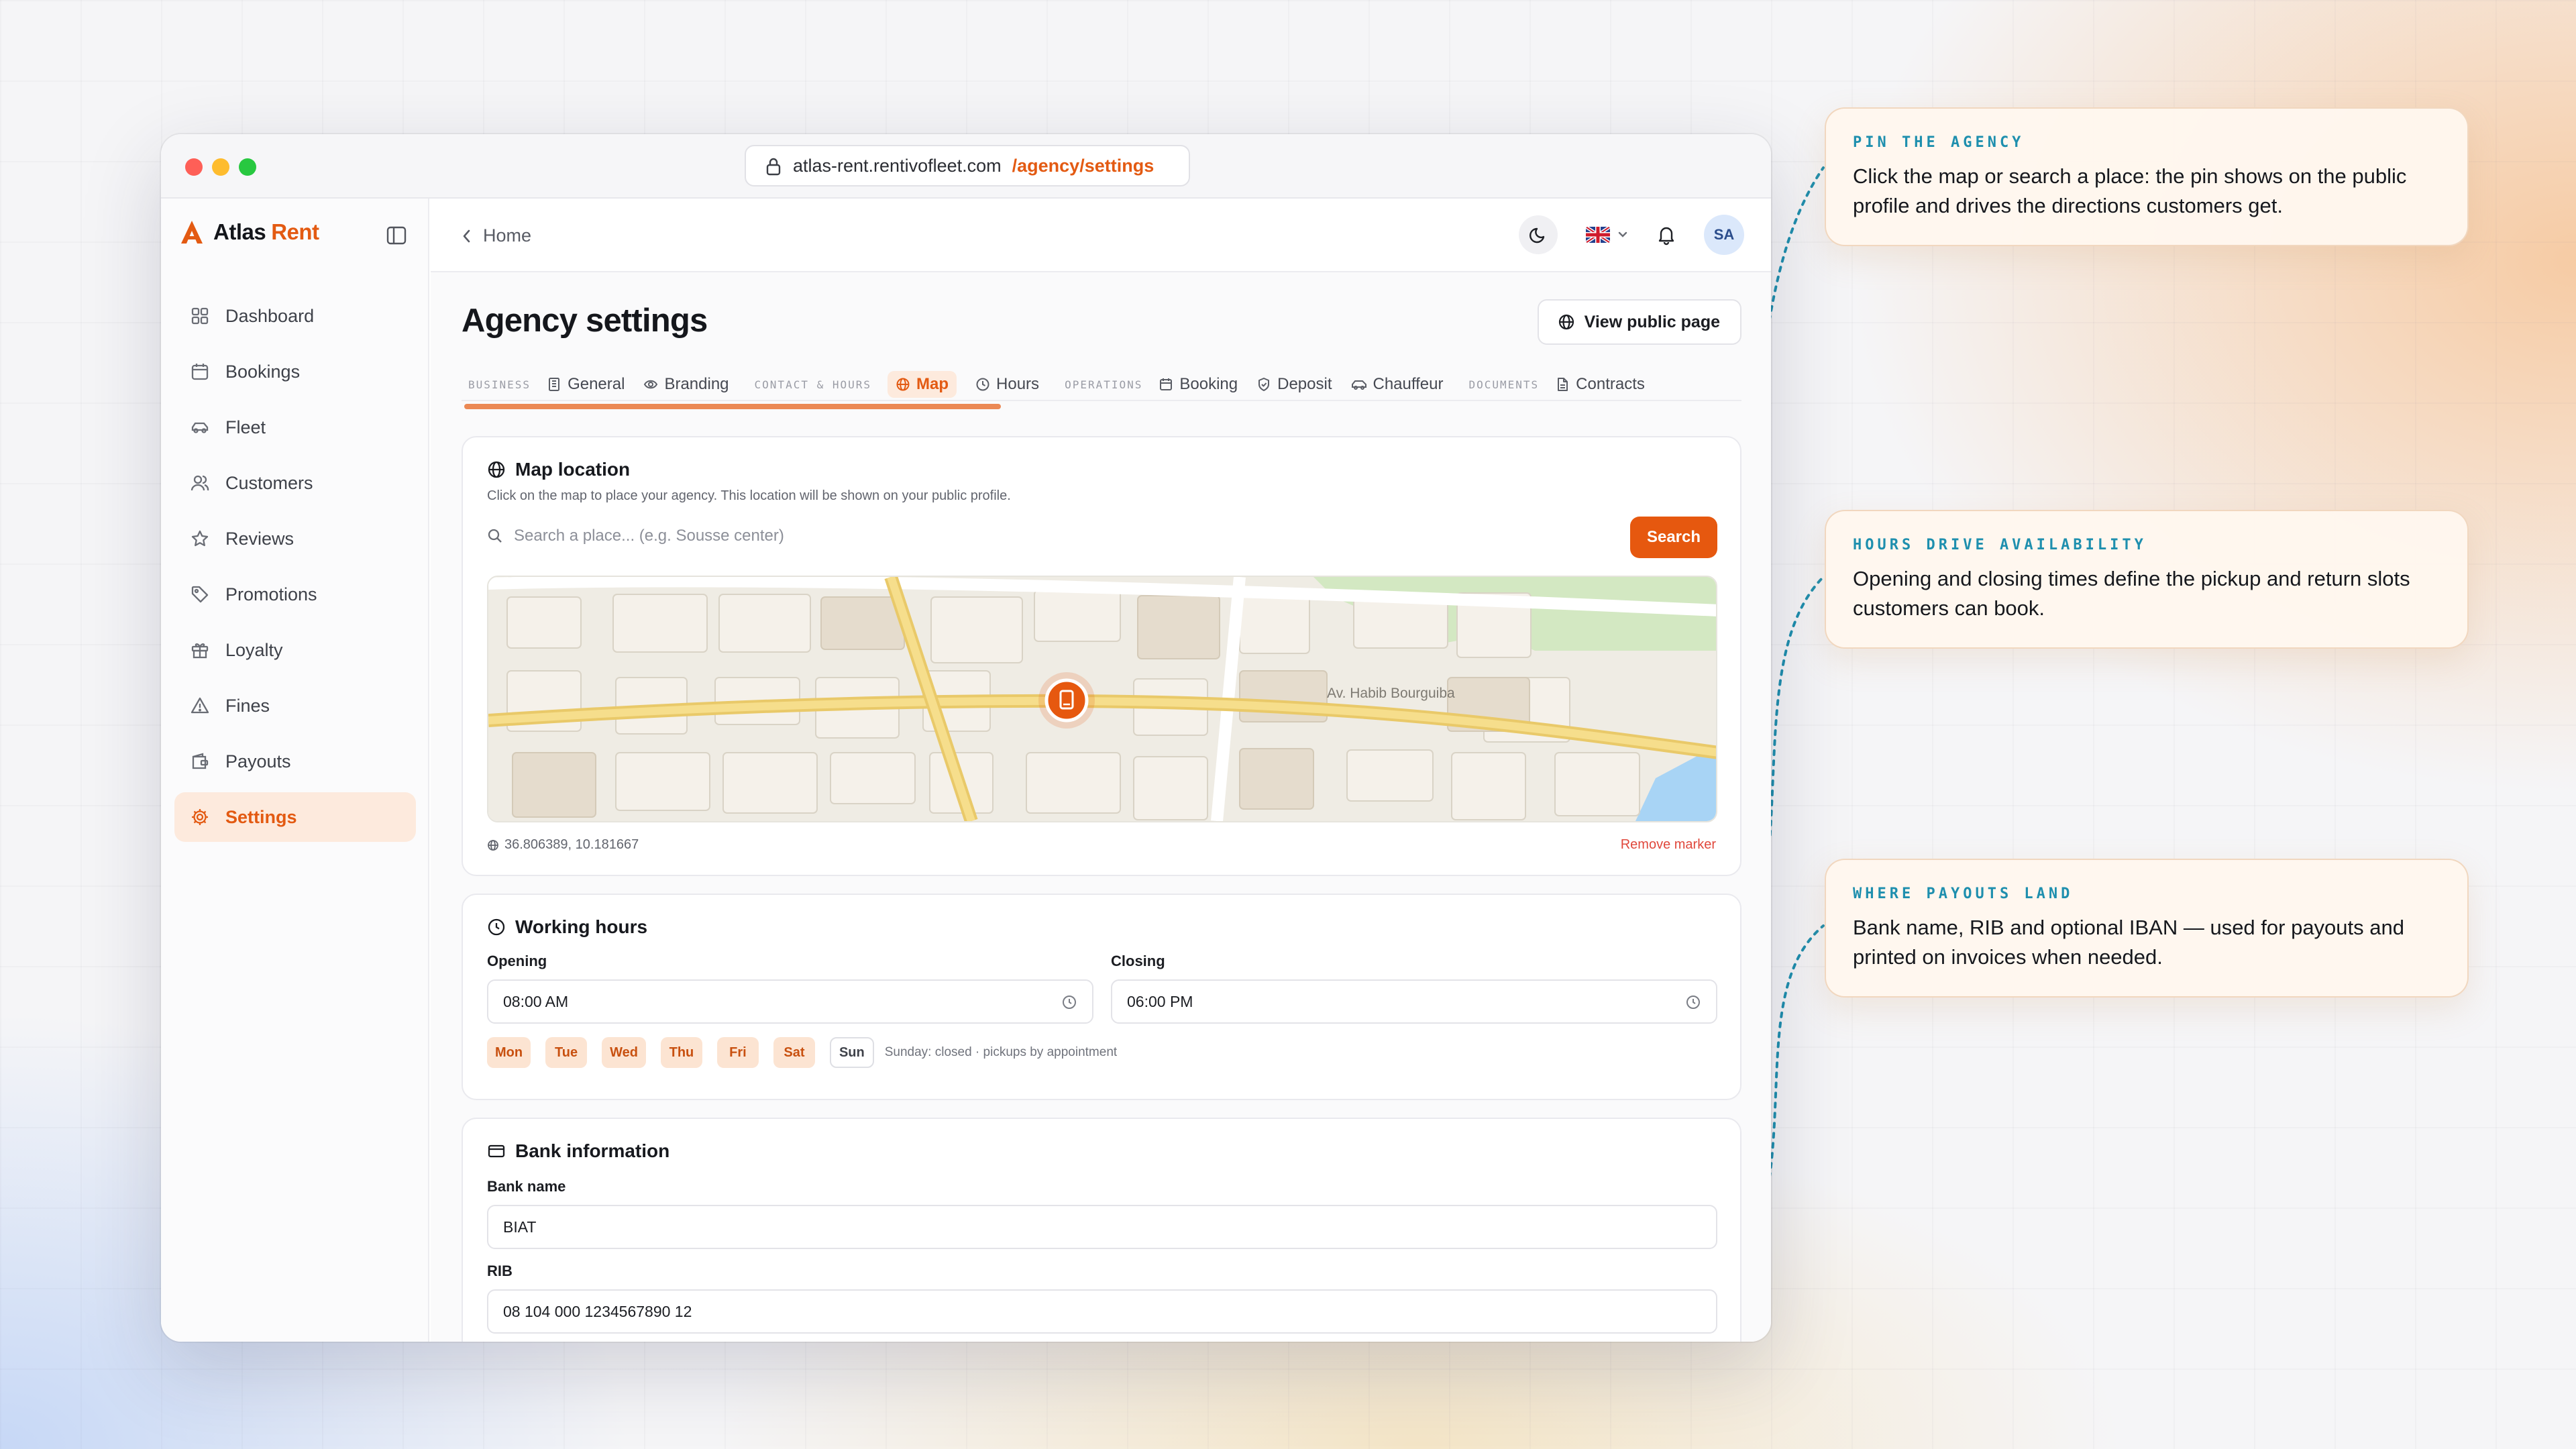  Describe the element at coordinates (651, 384) in the screenshot. I see `eye-icon` at that location.